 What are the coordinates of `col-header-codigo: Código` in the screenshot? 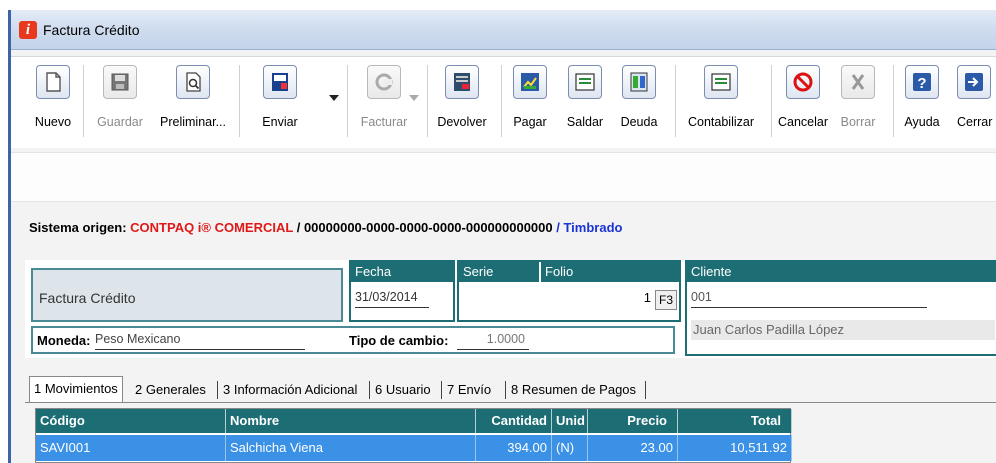 It's located at (131, 421).